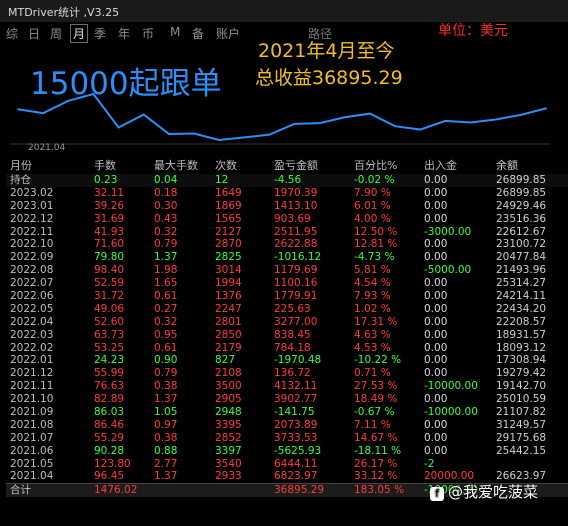 The width and height of the screenshot is (568, 526). I want to click on cell-pnl: -1016.12, so click(298, 257).